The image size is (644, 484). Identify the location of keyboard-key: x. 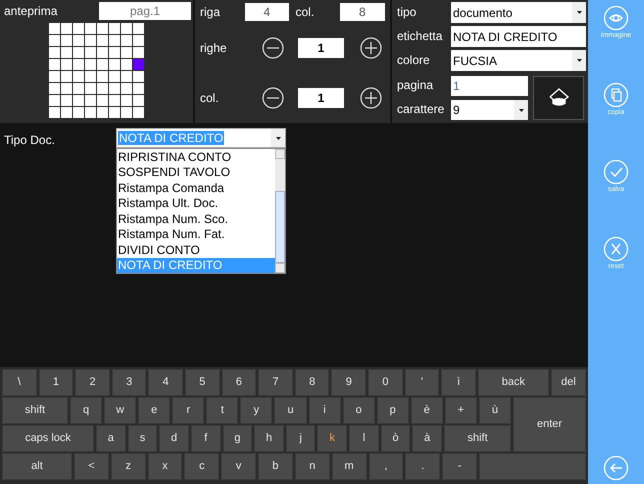
(165, 466).